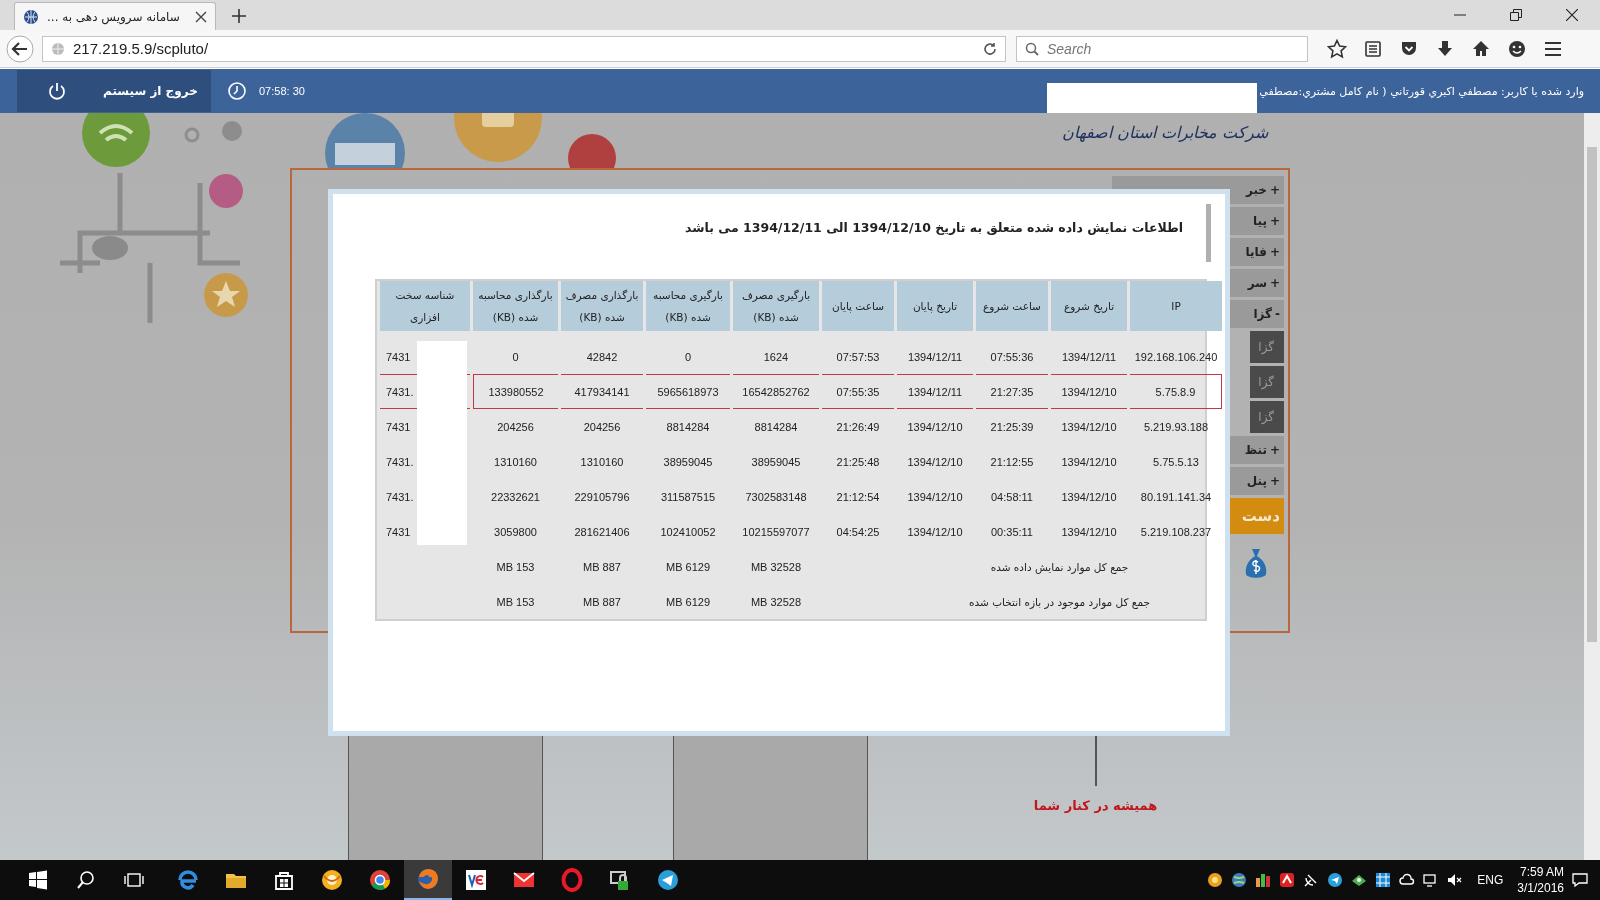 The image size is (1600, 900). Describe the element at coordinates (1455, 880) in the screenshot. I see `speaker-icon` at that location.